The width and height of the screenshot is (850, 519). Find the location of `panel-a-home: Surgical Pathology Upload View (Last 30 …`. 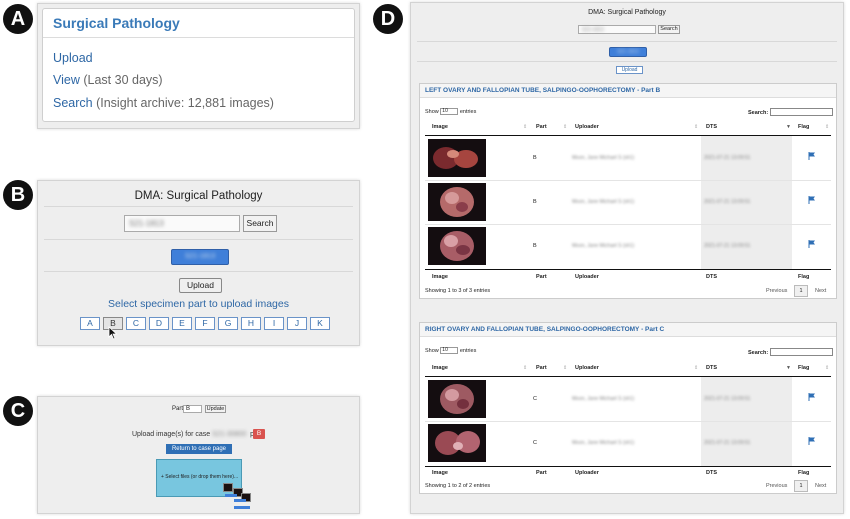

panel-a-home: Surgical Pathology Upload View (Last 30 … is located at coordinates (198, 66).